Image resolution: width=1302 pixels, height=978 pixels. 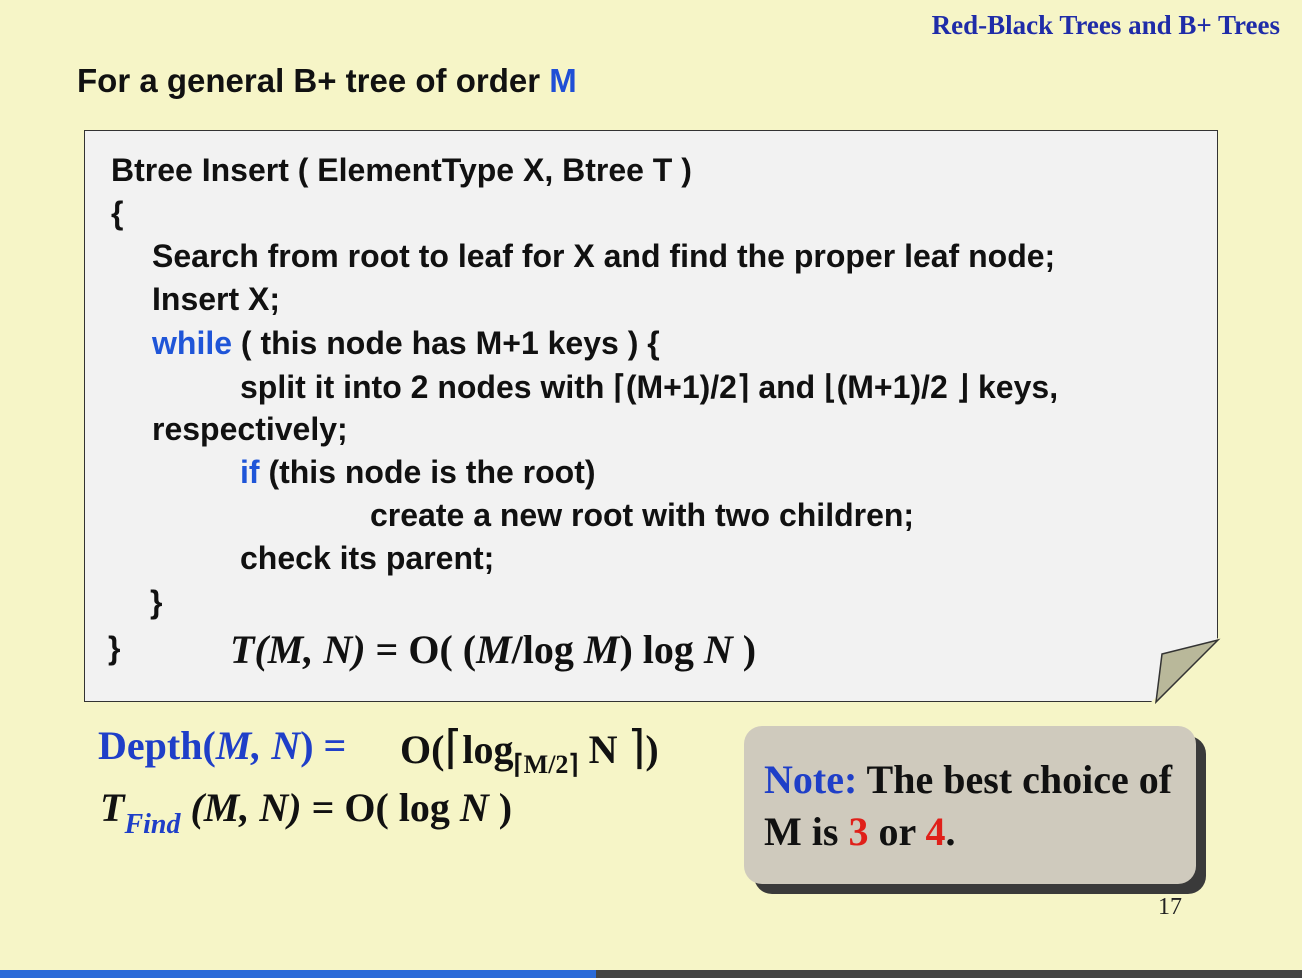 I want to click on code-line-check-parent: check its parent;, so click(x=367, y=558).